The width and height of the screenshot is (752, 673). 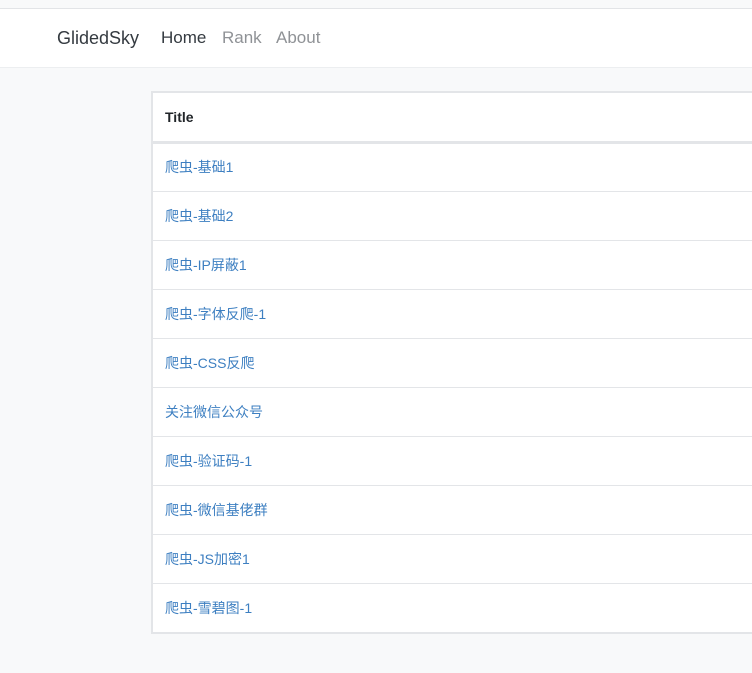 I want to click on table-row: 爬虫-微信基佬群, so click(x=452, y=510).